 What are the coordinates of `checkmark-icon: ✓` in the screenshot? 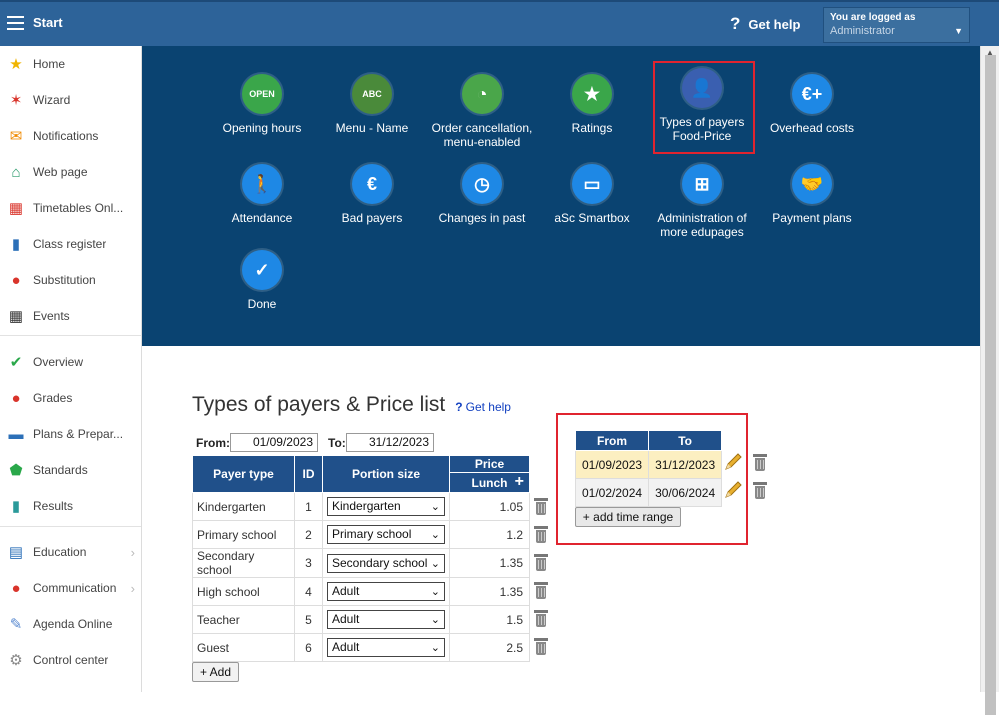 It's located at (262, 270).